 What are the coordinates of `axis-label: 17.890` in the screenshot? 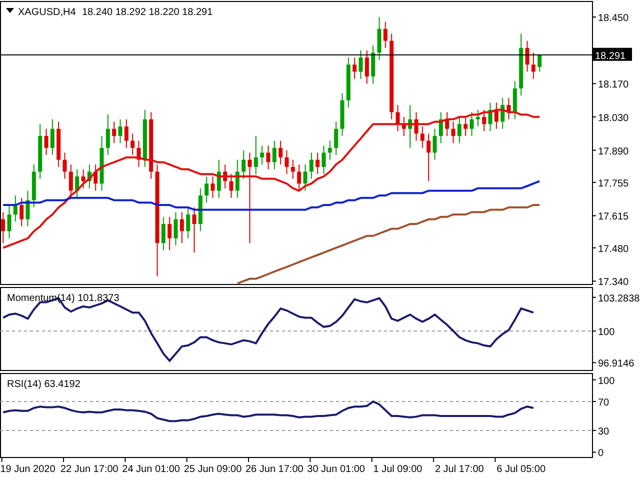 It's located at (613, 152).